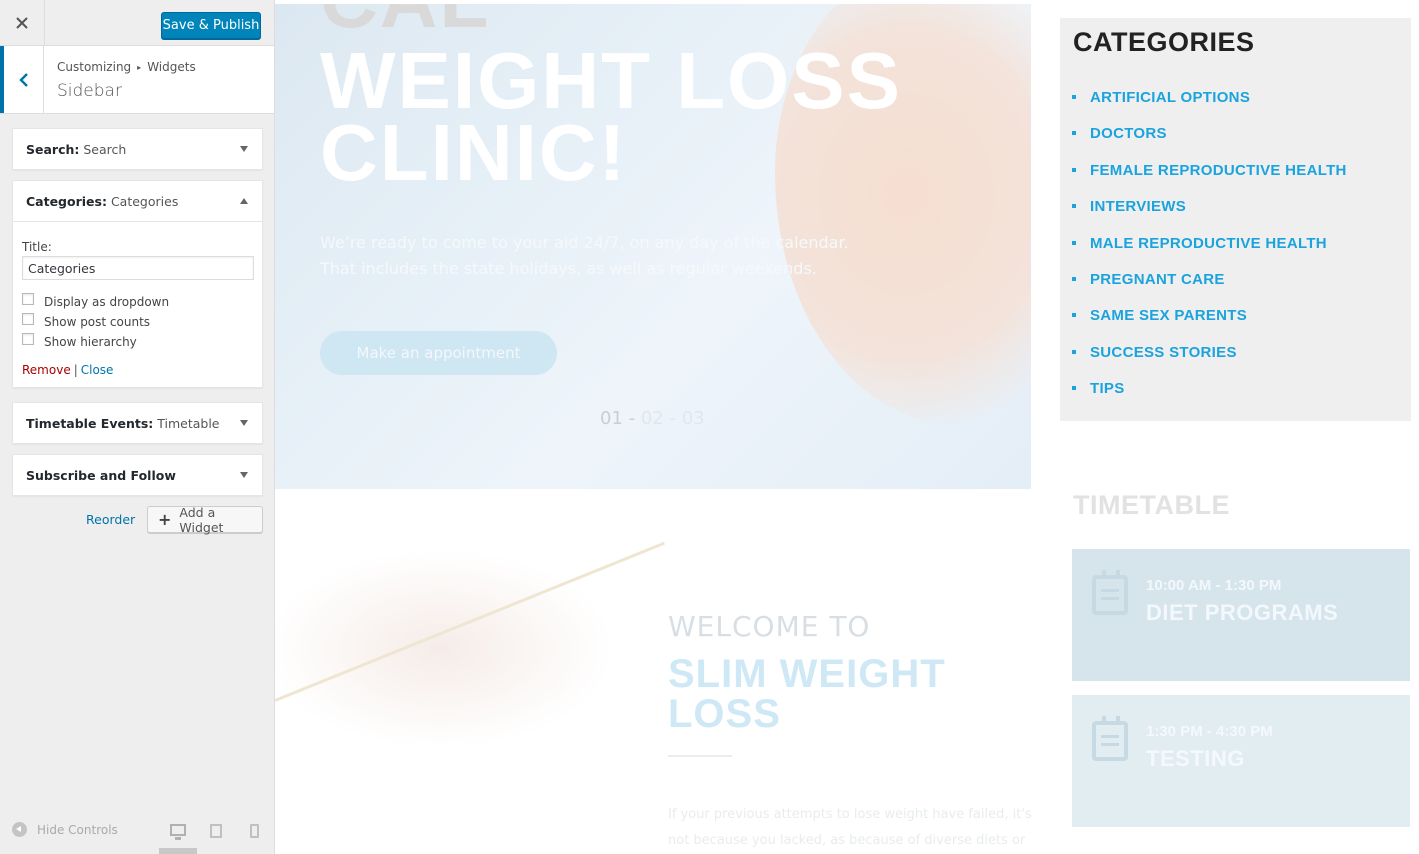  Describe the element at coordinates (254, 831) in the screenshot. I see `mobile-preview-icon` at that location.